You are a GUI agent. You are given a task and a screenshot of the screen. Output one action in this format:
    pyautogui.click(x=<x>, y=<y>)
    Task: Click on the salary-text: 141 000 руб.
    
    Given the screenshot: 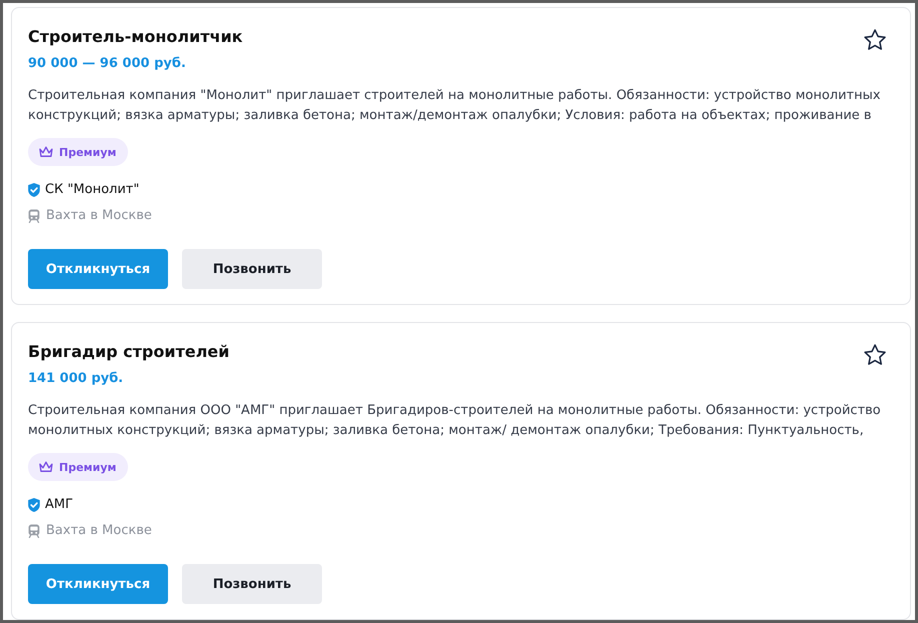 What is the action you would take?
    pyautogui.click(x=76, y=379)
    